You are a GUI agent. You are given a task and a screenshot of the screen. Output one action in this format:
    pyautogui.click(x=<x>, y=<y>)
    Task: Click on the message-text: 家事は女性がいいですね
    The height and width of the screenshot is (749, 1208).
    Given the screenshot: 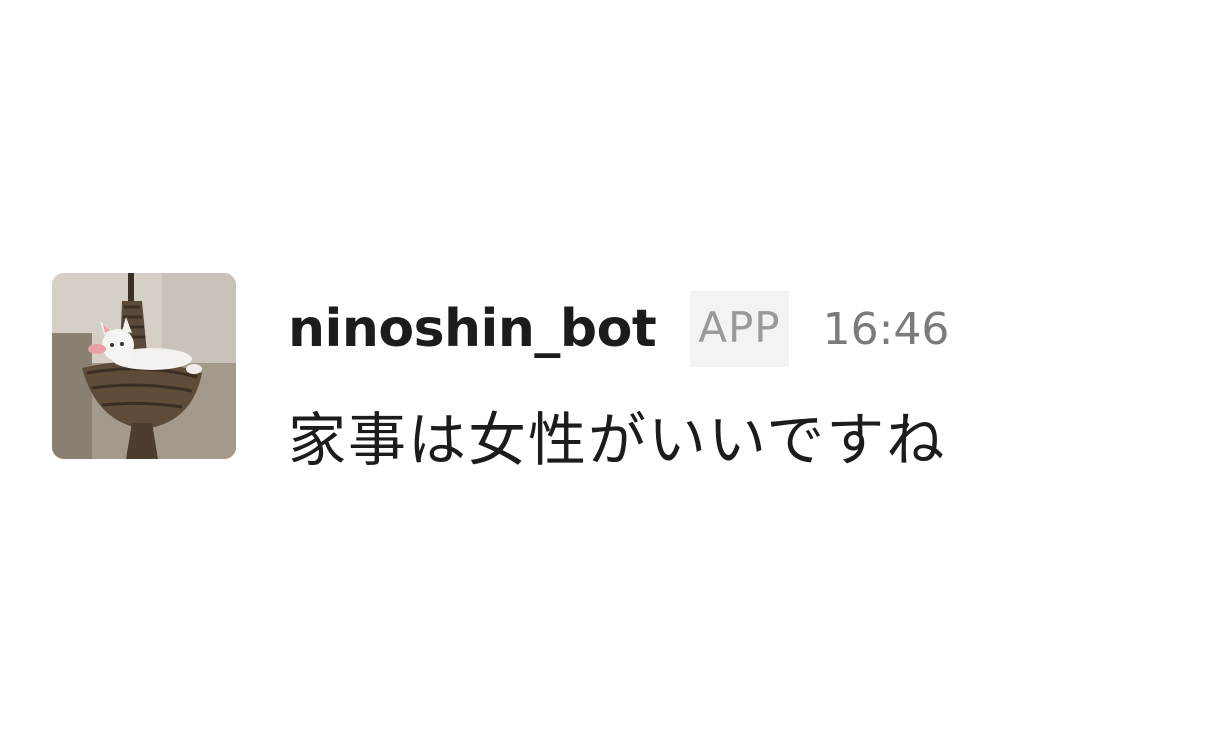 What is the action you would take?
    pyautogui.click(x=617, y=440)
    